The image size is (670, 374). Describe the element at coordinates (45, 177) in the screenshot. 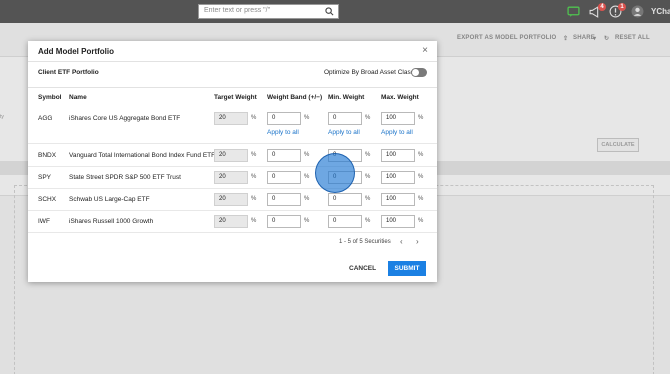

I see `row-symbol: SPY` at that location.